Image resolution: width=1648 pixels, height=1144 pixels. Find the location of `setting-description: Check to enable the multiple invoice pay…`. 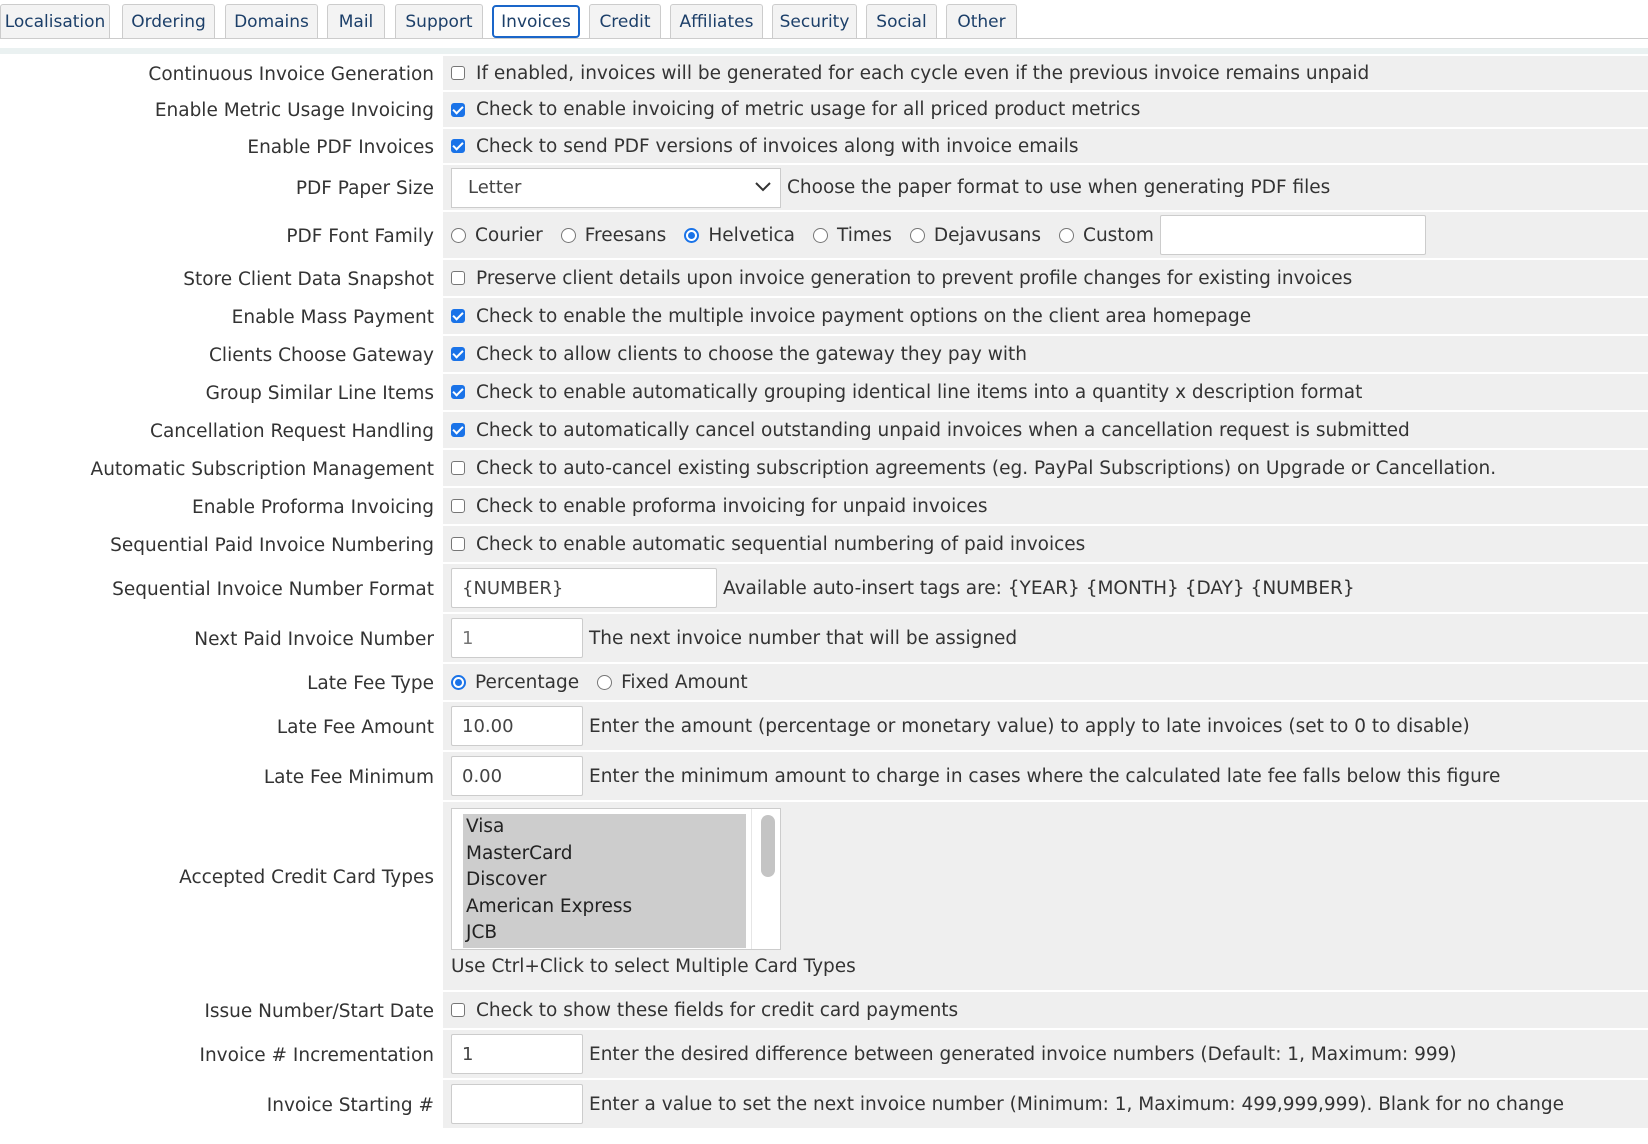

setting-description: Check to enable the multiple invoice pay… is located at coordinates (864, 316).